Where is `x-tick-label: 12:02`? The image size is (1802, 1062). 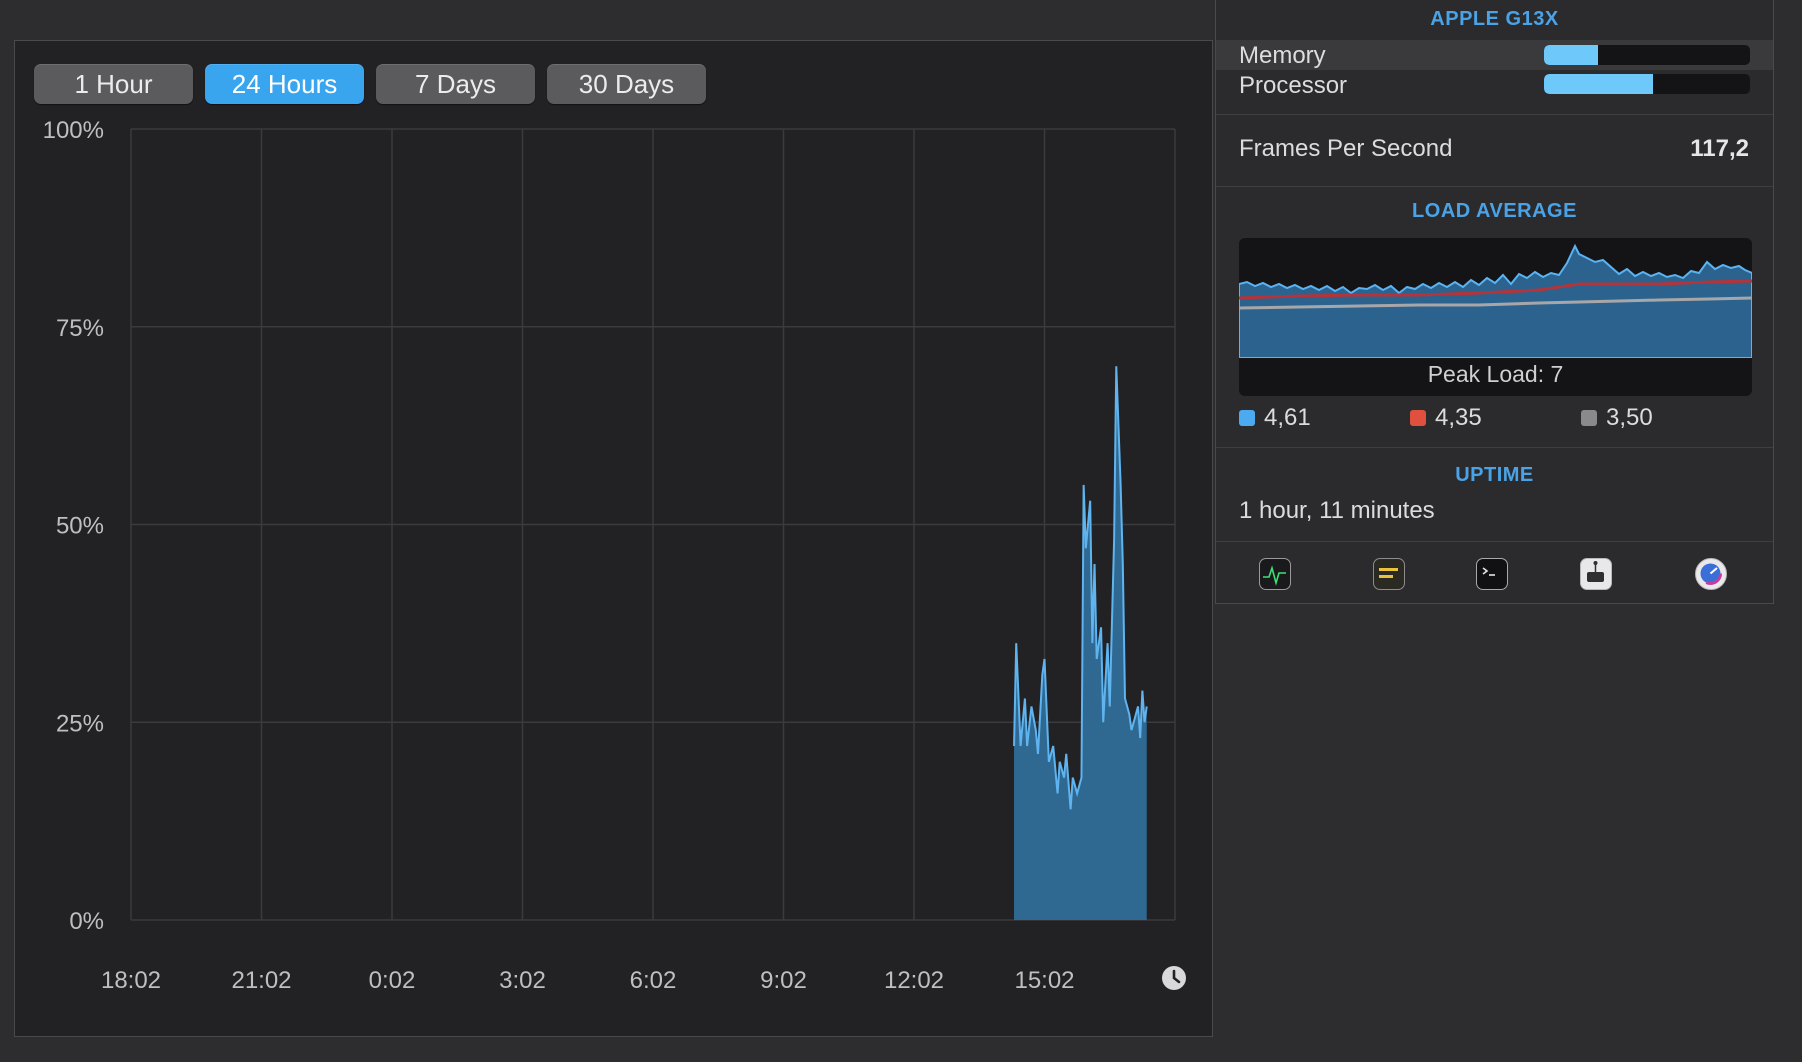
x-tick-label: 12:02 is located at coordinates (914, 980).